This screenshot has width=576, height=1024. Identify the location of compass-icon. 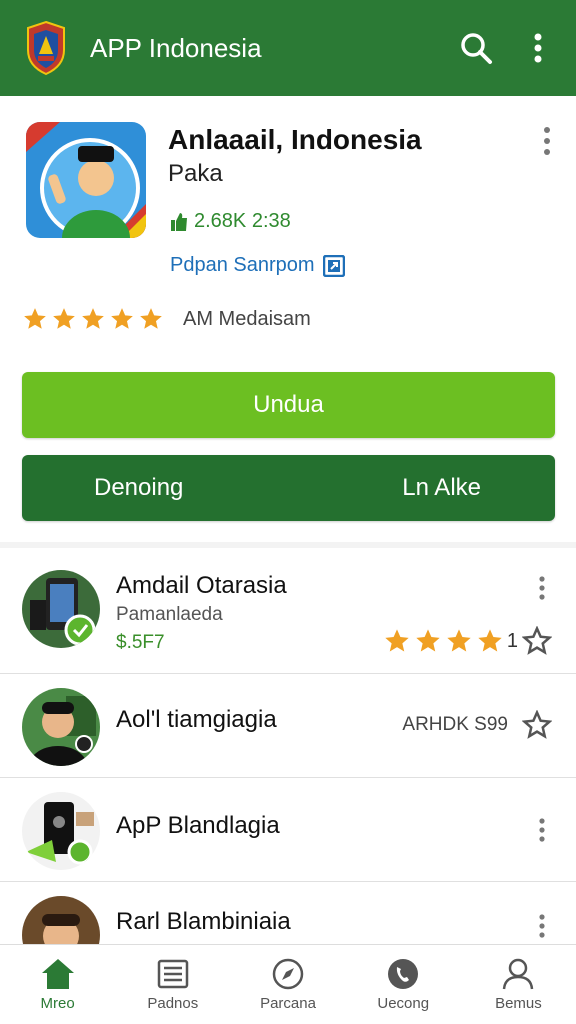
(288, 974).